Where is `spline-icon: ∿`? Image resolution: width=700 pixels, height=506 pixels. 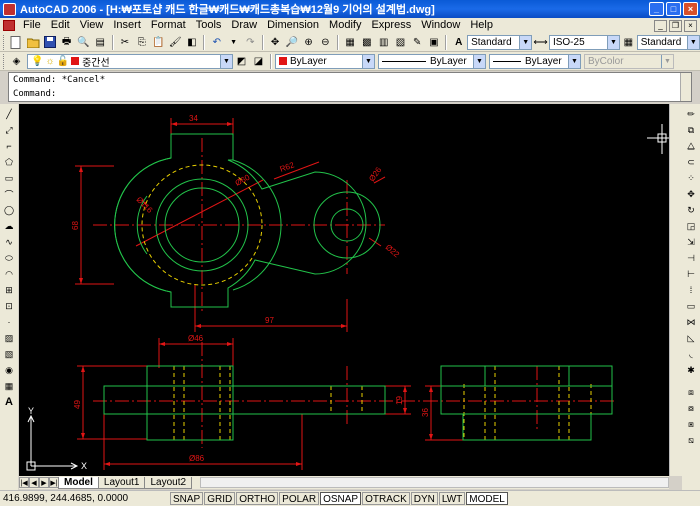 spline-icon: ∿ is located at coordinates (9, 242).